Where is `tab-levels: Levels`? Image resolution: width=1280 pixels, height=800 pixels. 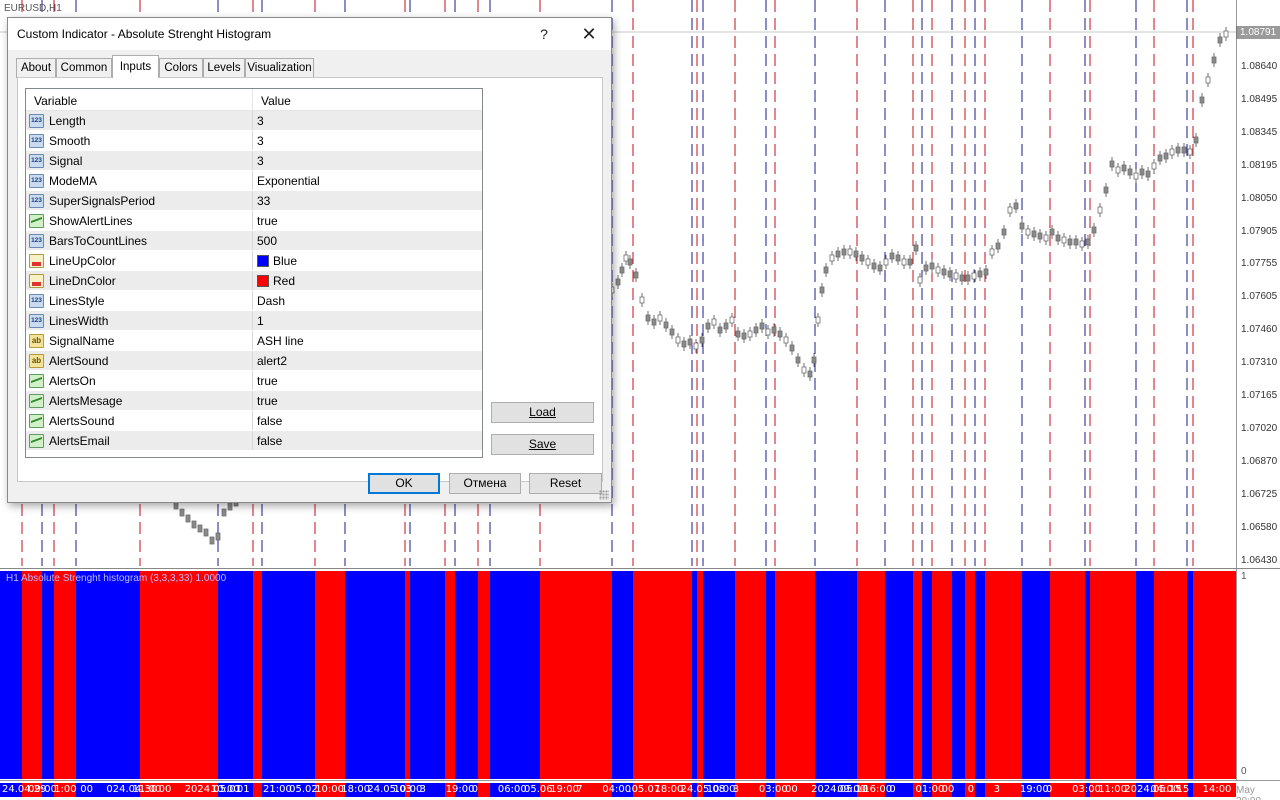 tab-levels: Levels is located at coordinates (224, 68).